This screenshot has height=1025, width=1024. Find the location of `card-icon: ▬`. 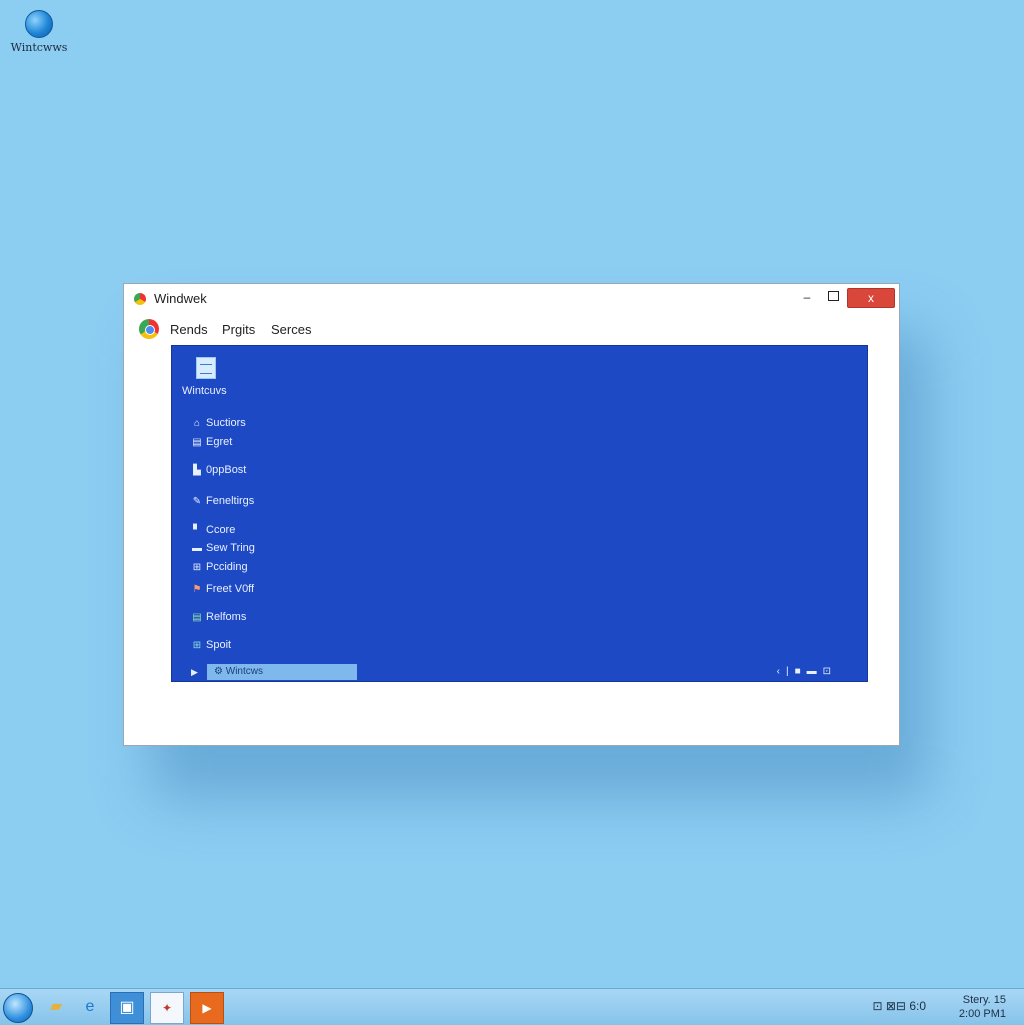

card-icon: ▬ is located at coordinates (815, 671).